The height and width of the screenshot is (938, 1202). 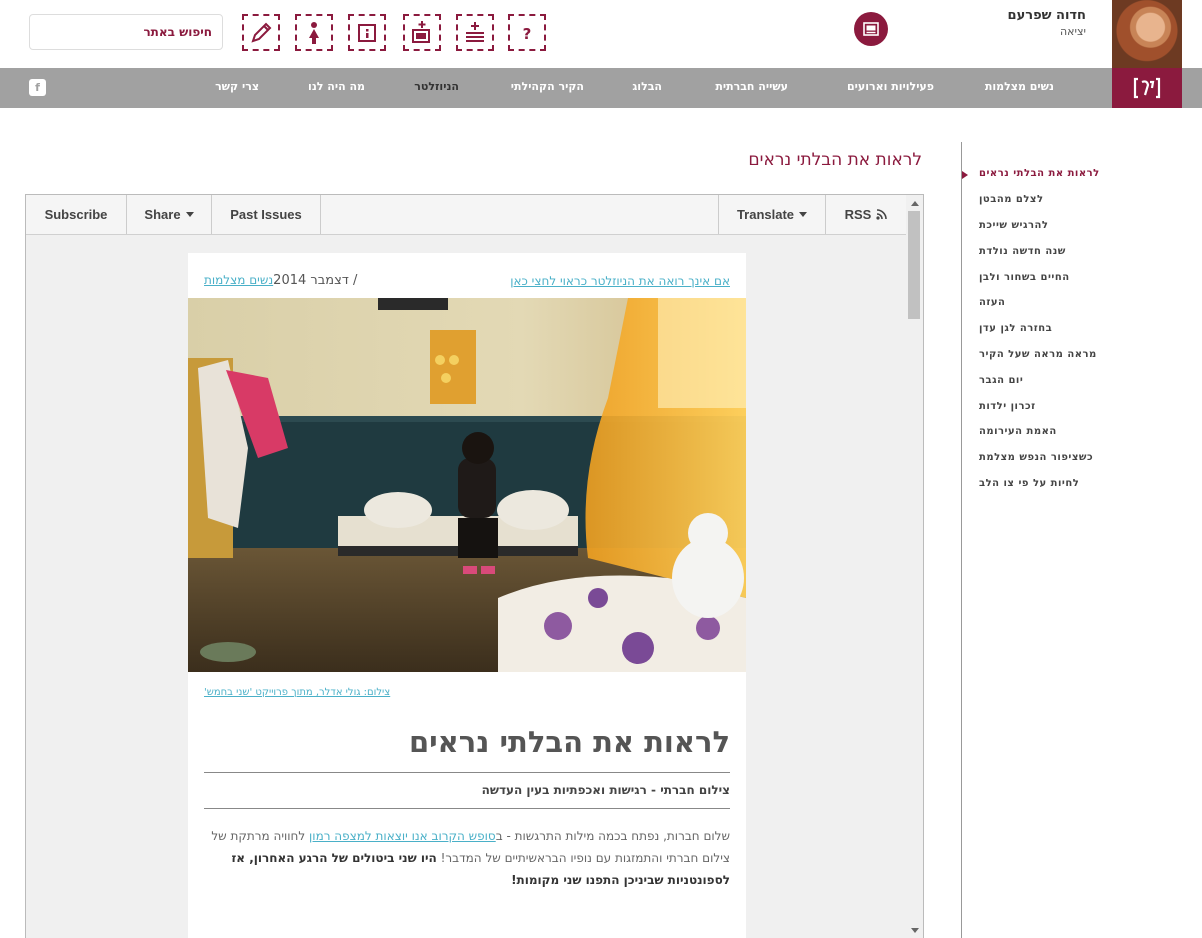 I want to click on sidebar-item-issue: החיים בשחור ולבן, so click(x=1024, y=277).